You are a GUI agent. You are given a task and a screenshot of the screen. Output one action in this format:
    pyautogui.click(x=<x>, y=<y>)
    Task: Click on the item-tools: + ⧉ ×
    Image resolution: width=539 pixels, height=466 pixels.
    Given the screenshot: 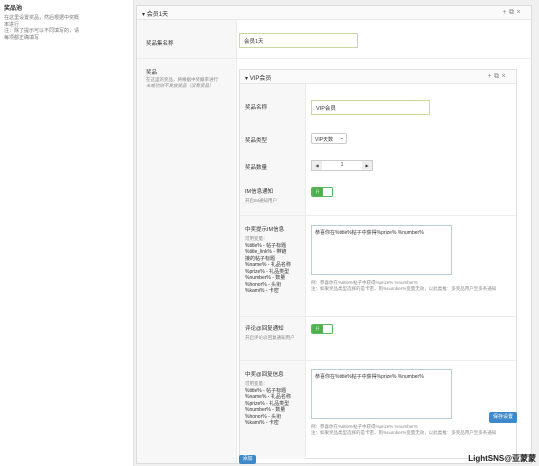 What is the action you would take?
    pyautogui.click(x=496, y=76)
    